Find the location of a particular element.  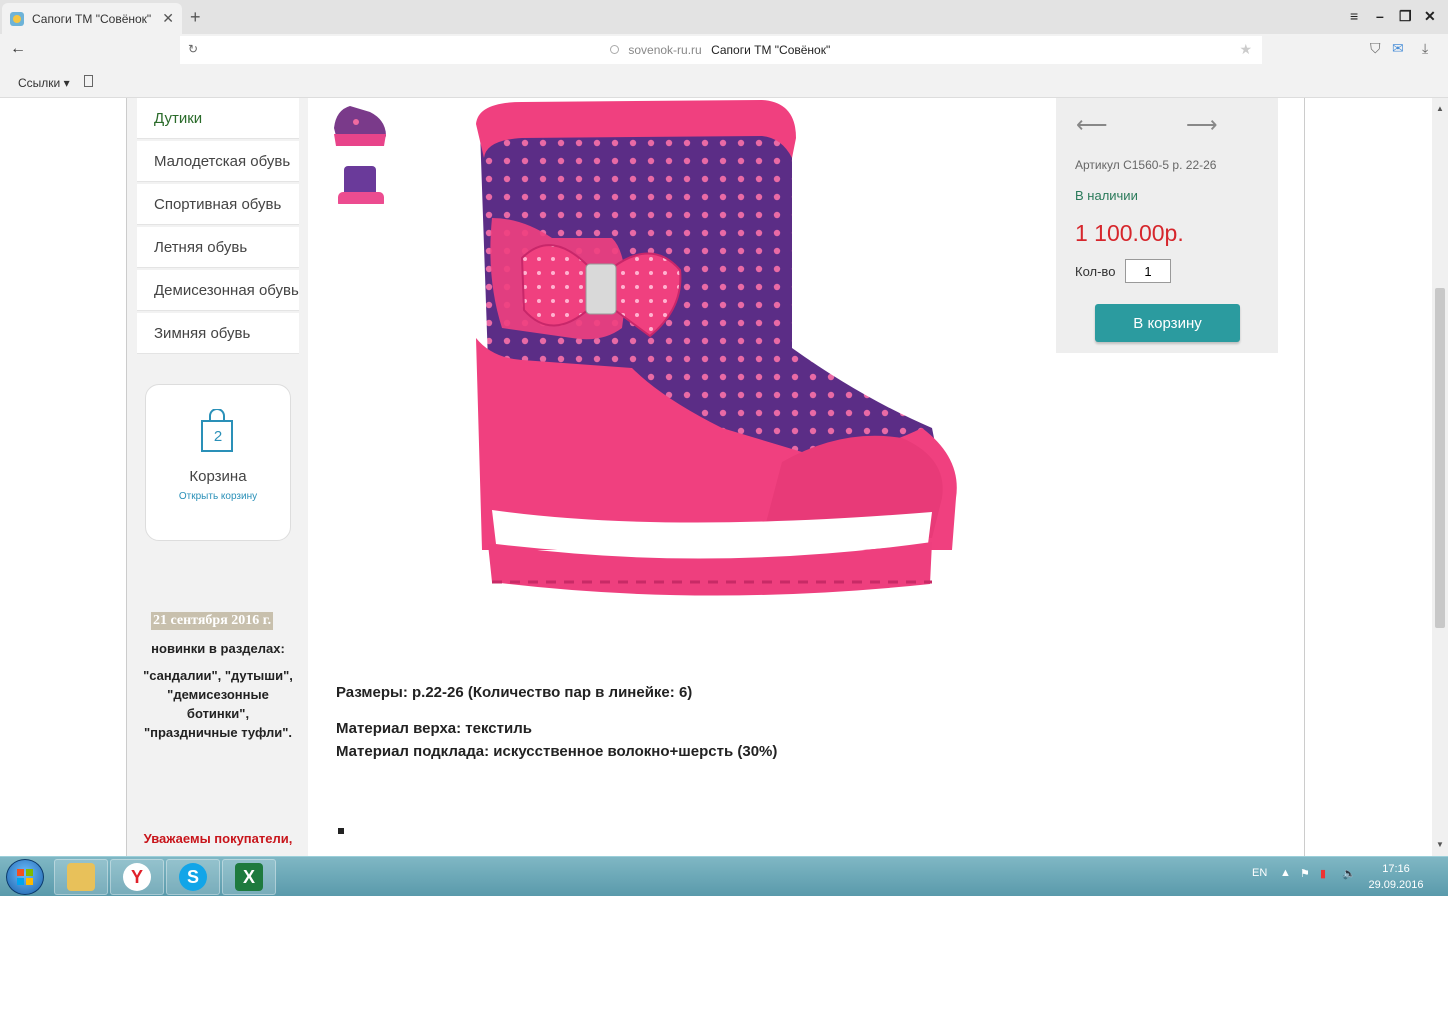

taskbar-file-explorer is located at coordinates (81, 877).